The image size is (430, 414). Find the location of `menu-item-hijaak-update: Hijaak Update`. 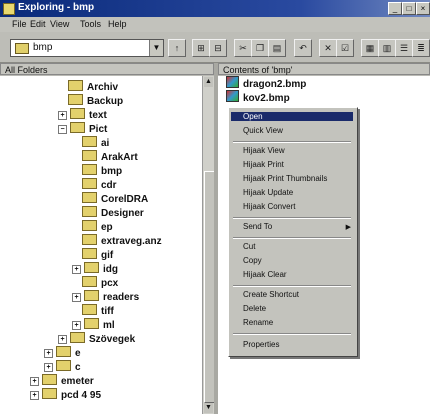

menu-item-hijaak-update: Hijaak Update is located at coordinates (268, 192).